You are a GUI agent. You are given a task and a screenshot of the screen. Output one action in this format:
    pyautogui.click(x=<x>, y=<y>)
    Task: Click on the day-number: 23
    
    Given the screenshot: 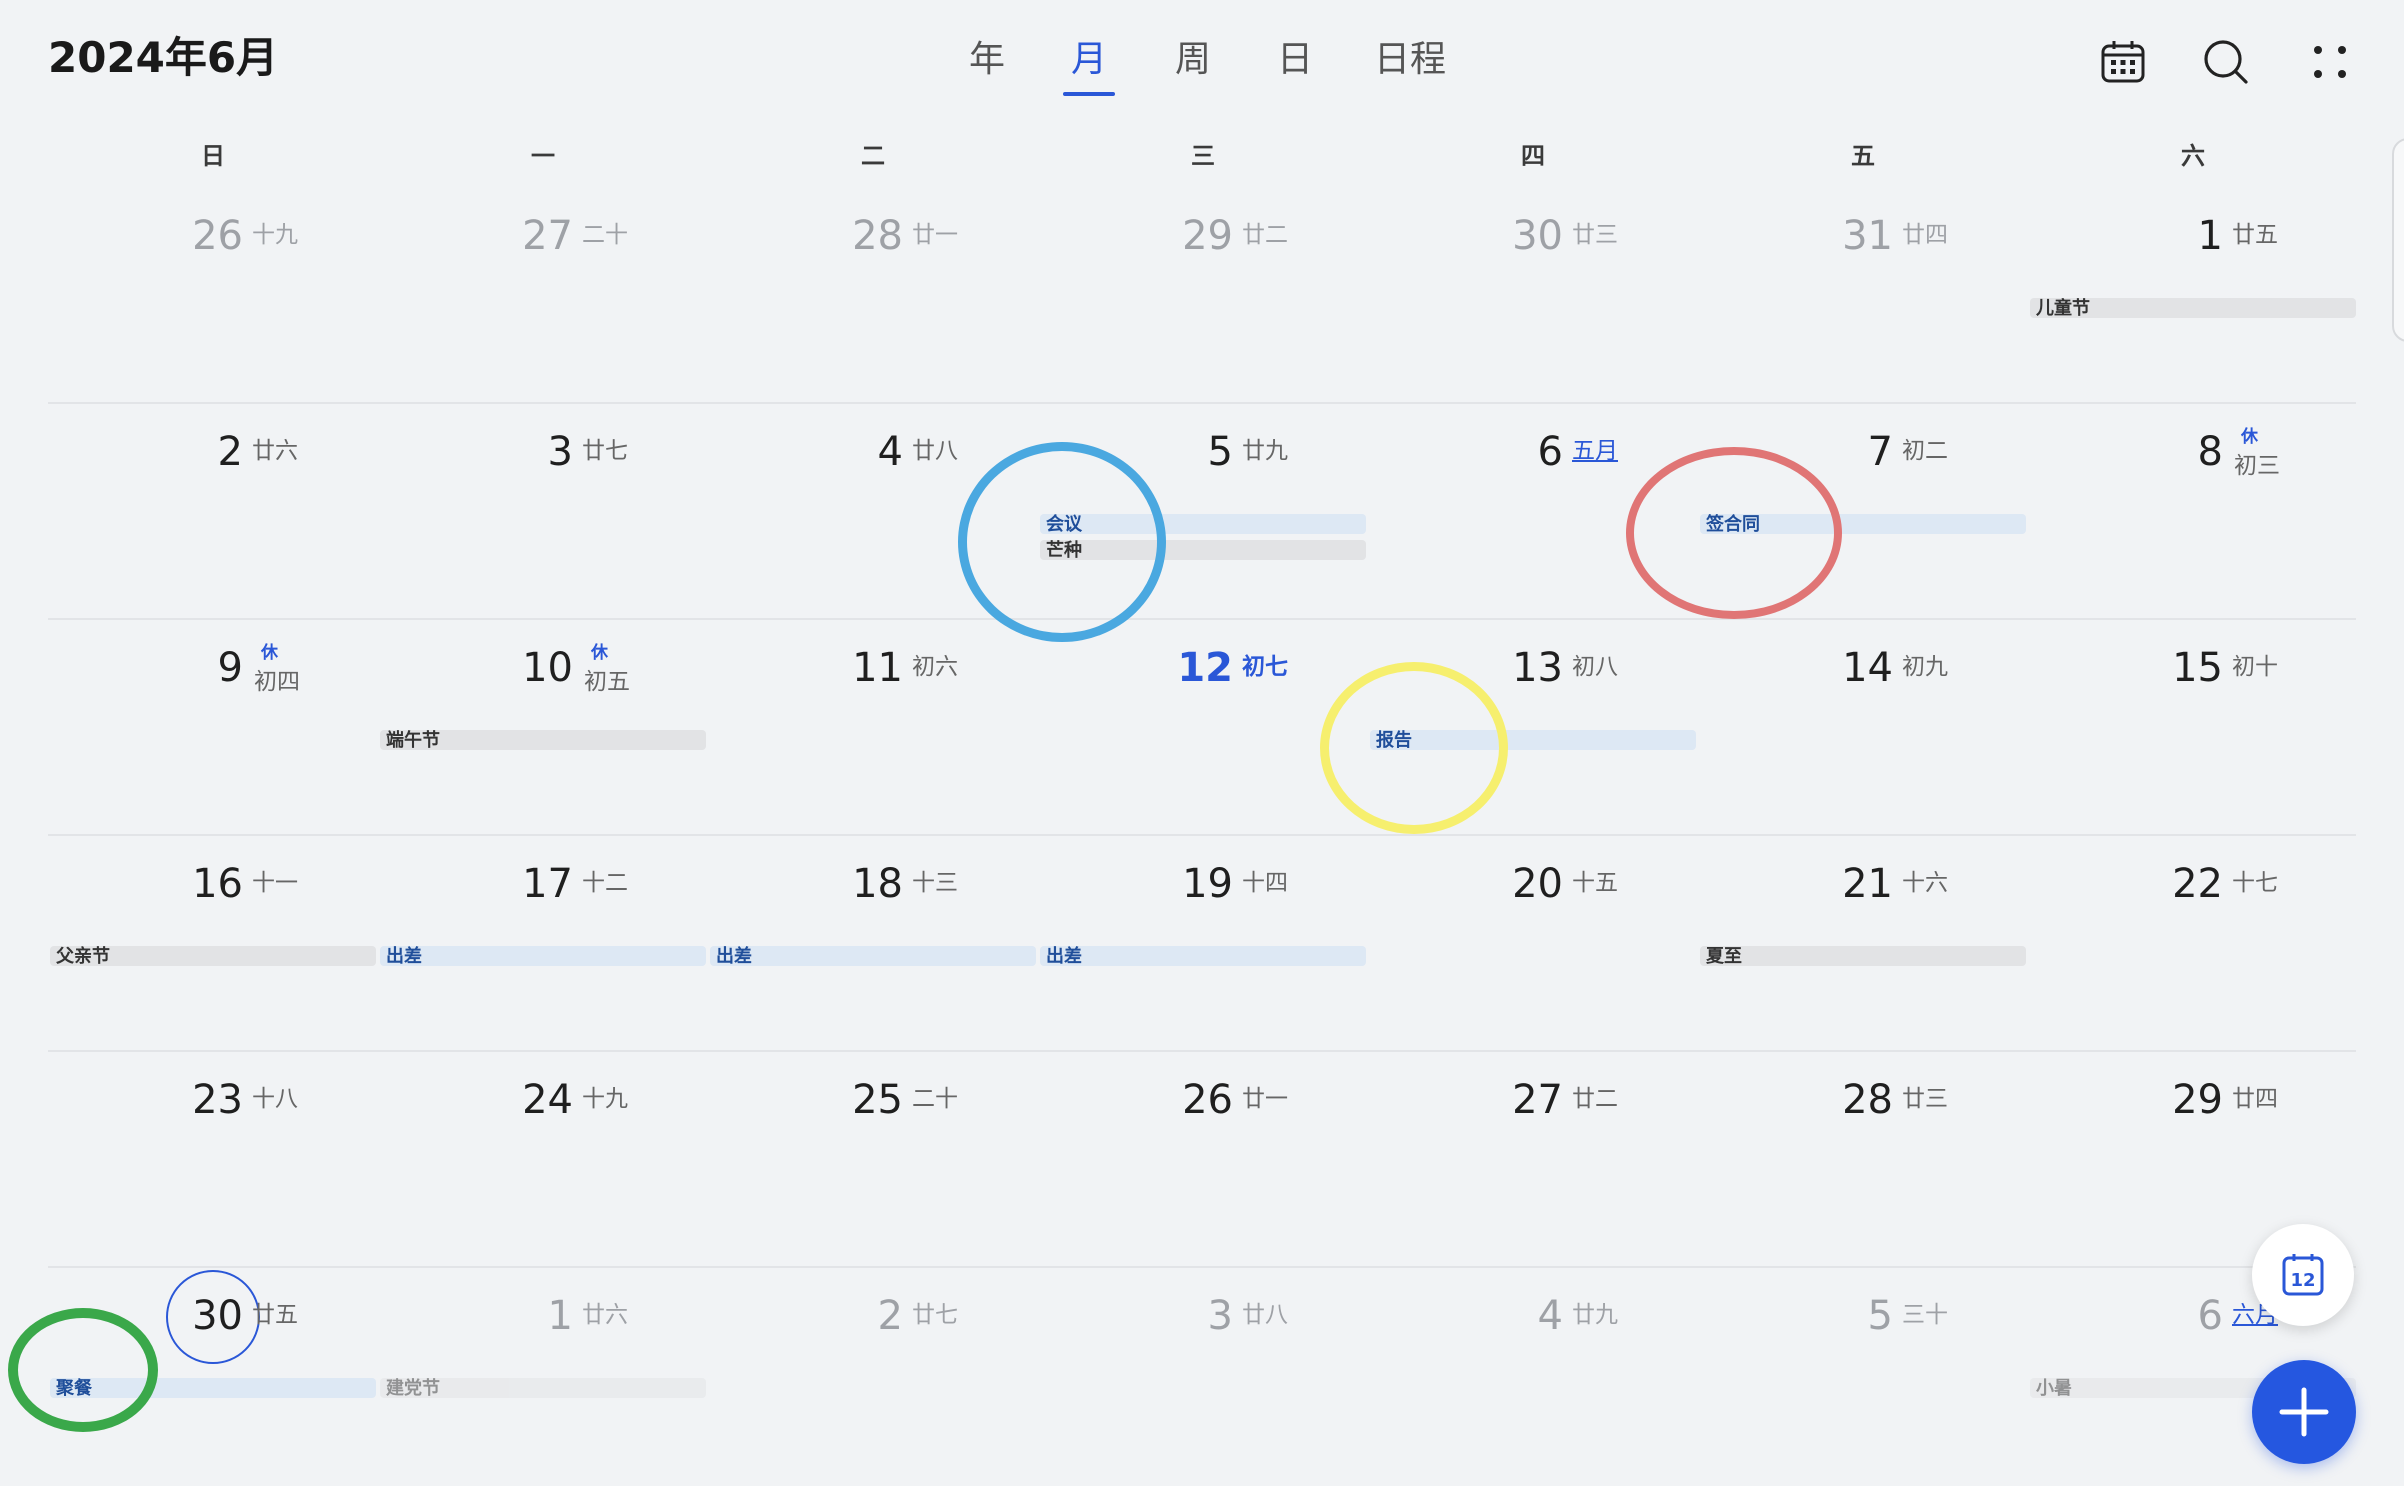 What is the action you would take?
    pyautogui.click(x=217, y=1100)
    